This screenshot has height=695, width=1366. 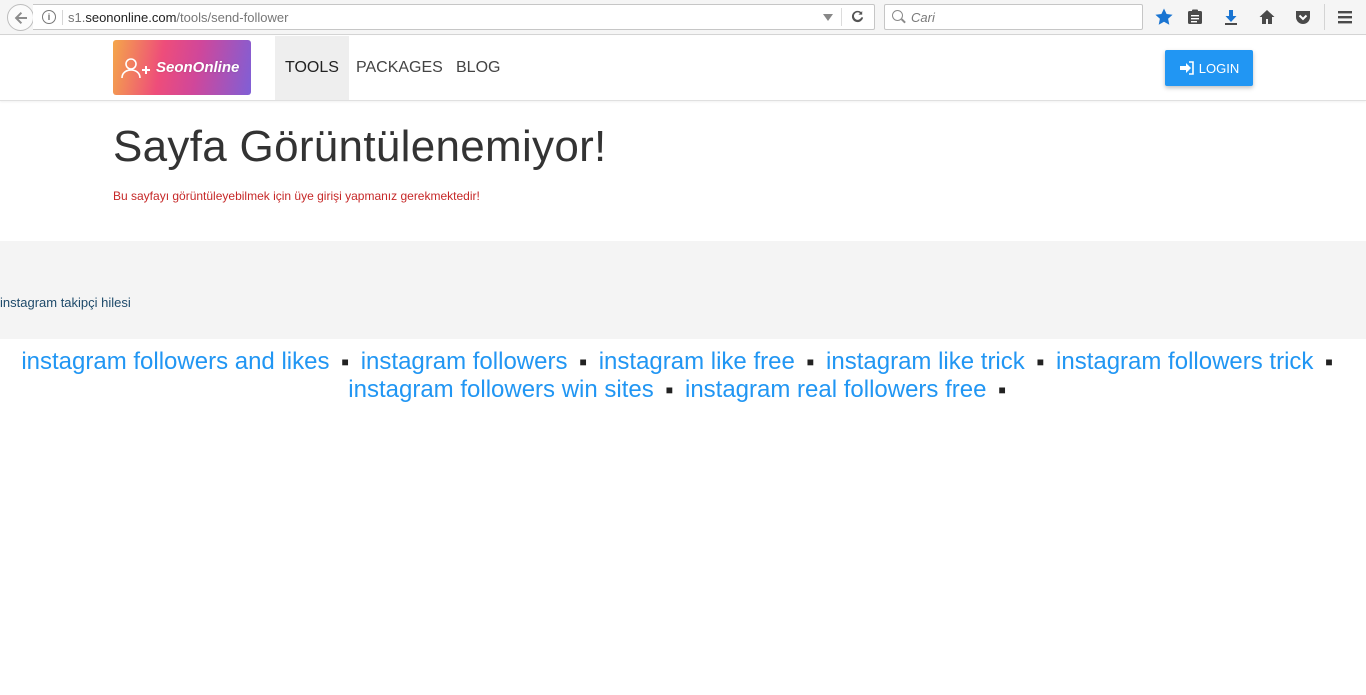 I want to click on reload-icon, so click(x=857, y=17).